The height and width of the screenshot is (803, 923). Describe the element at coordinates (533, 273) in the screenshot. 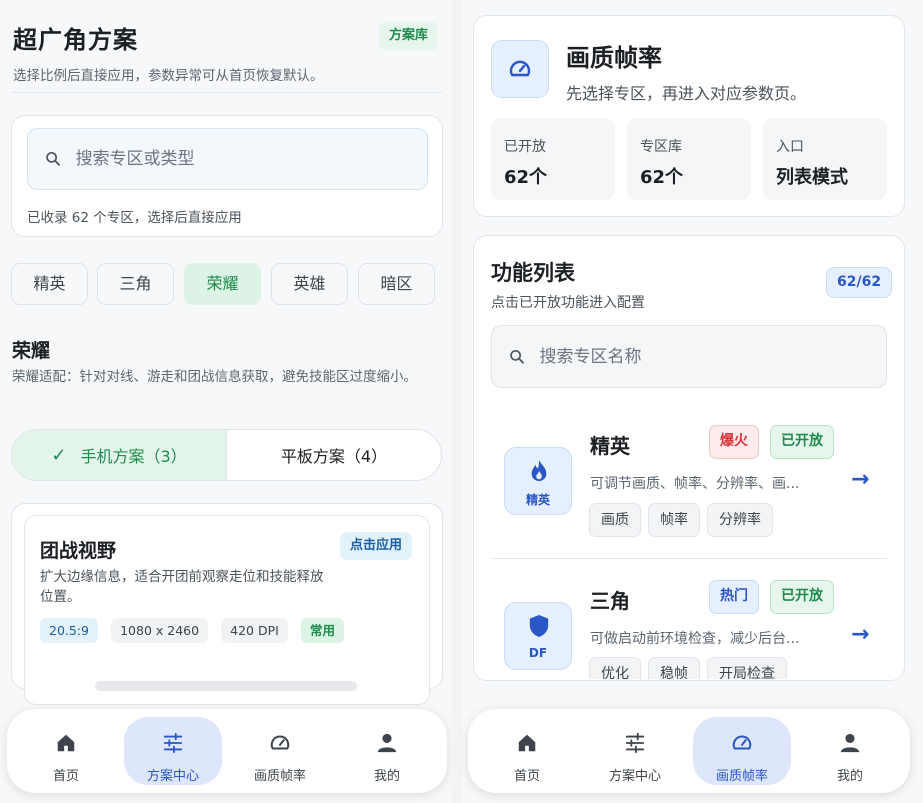

I see `feature-list-title: 功能列表` at that location.